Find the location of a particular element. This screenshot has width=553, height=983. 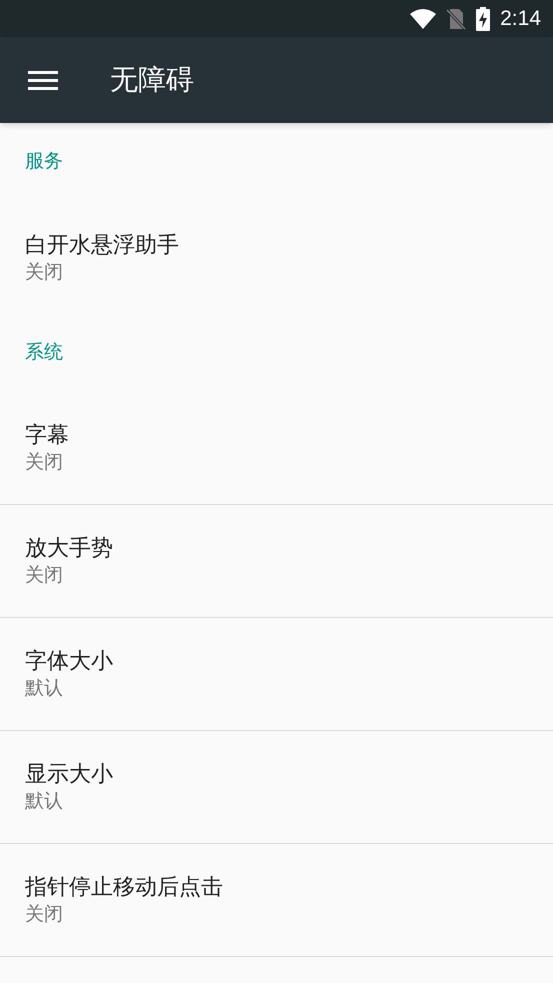

settings-item: 放大手势 关闭 is located at coordinates (276, 561).